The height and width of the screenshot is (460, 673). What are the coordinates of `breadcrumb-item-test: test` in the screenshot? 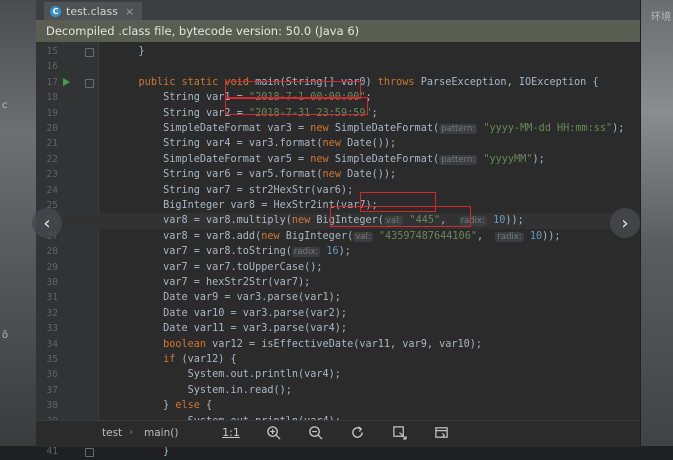 It's located at (112, 433).